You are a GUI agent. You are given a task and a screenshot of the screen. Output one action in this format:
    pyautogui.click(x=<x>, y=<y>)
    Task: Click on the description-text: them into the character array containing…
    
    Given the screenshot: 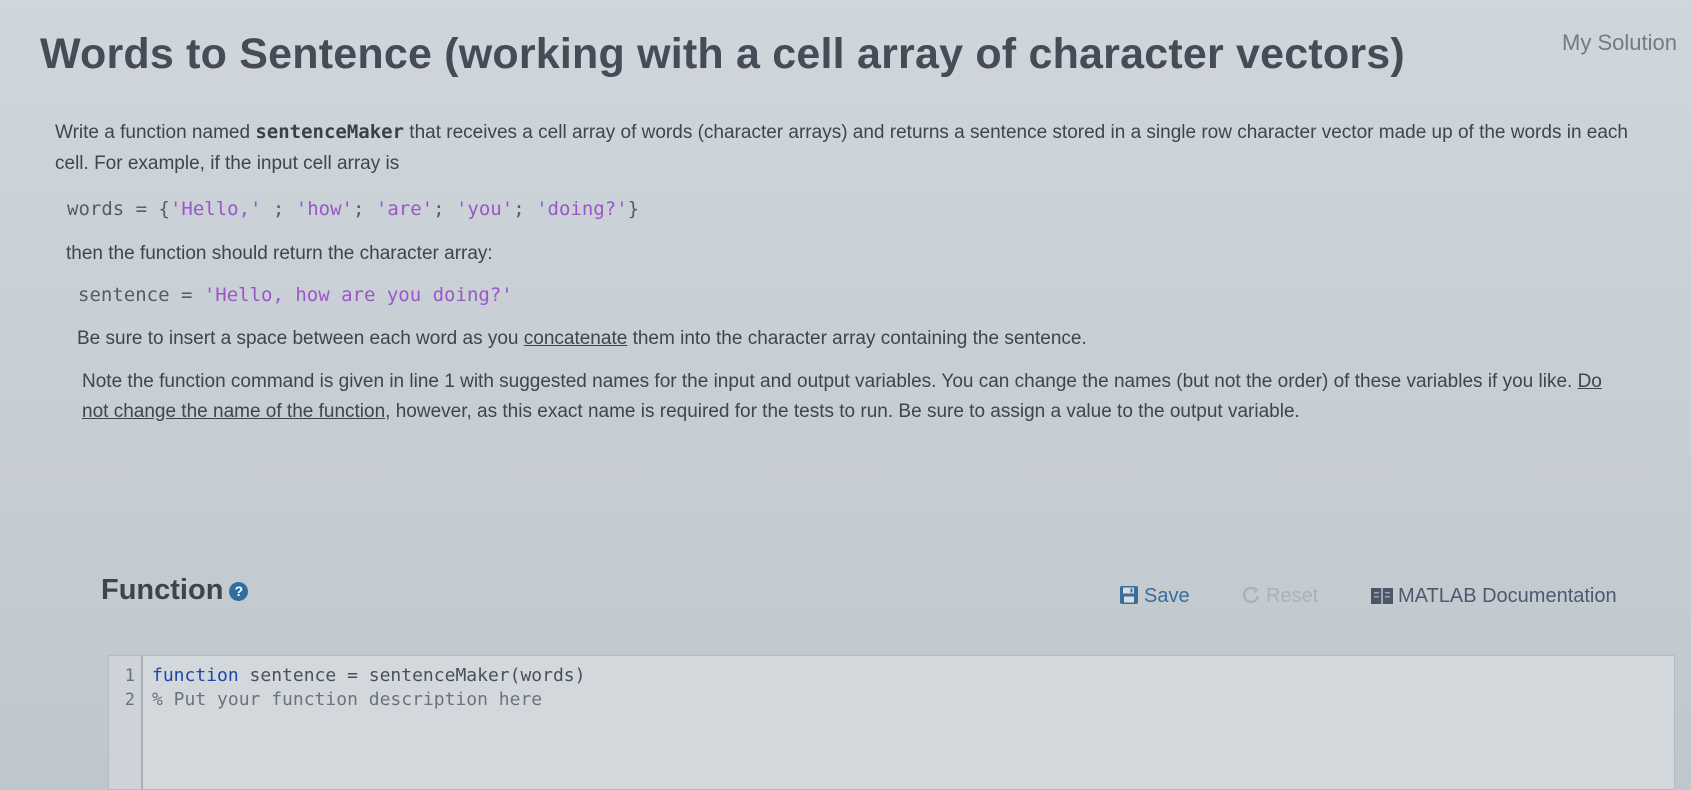 What is the action you would take?
    pyautogui.click(x=857, y=338)
    